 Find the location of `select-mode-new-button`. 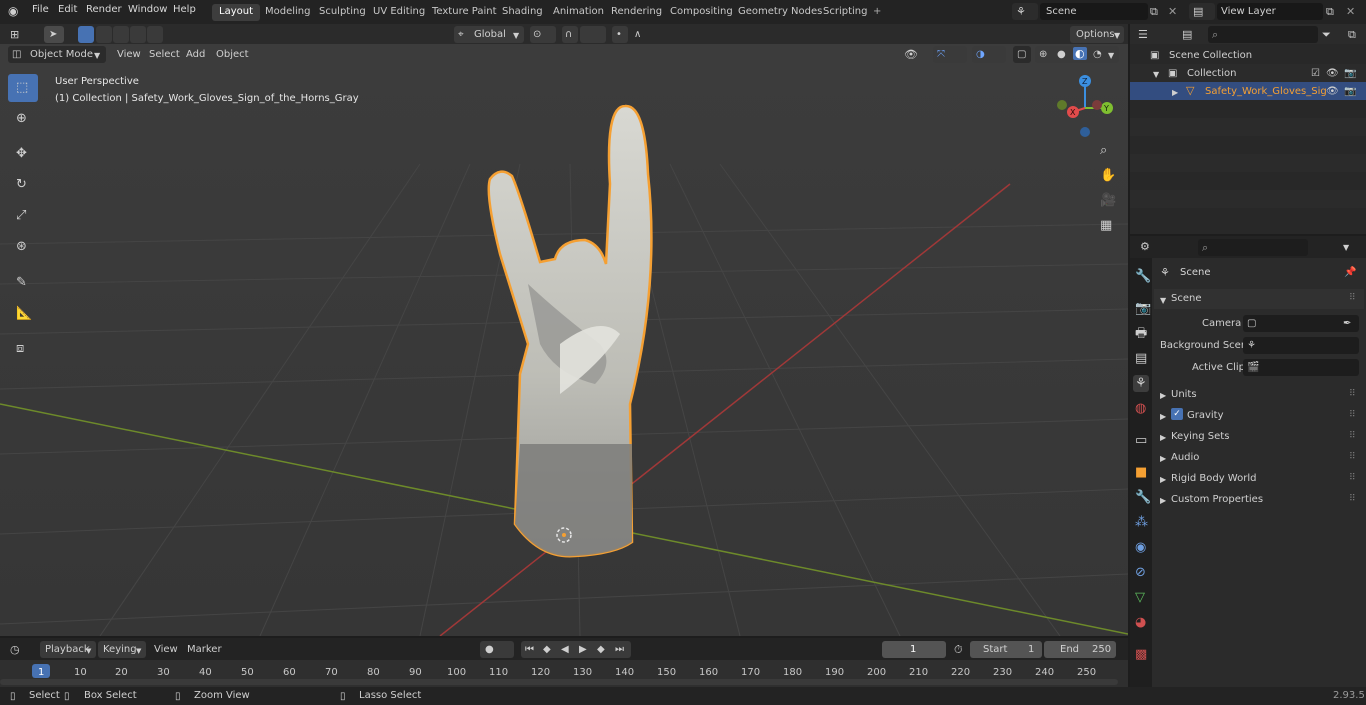

select-mode-new-button is located at coordinates (86, 34).